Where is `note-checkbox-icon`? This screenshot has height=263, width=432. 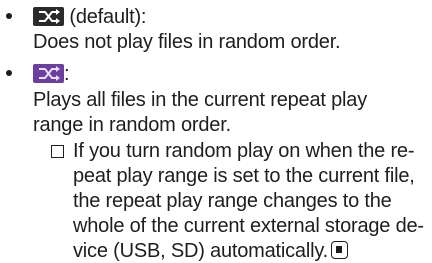
note-checkbox-icon is located at coordinates (57, 151).